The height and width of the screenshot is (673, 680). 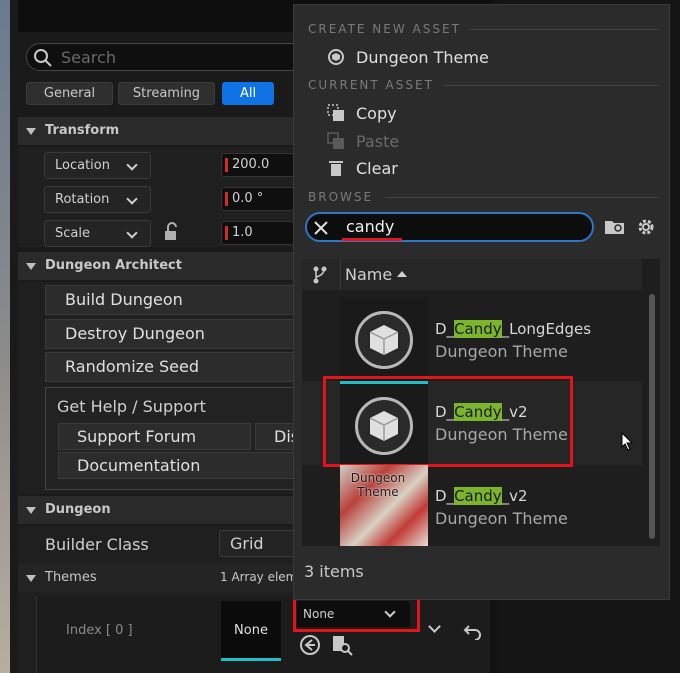 What do you see at coordinates (376, 113) in the screenshot?
I see `copy-menu-item: Copy` at bounding box center [376, 113].